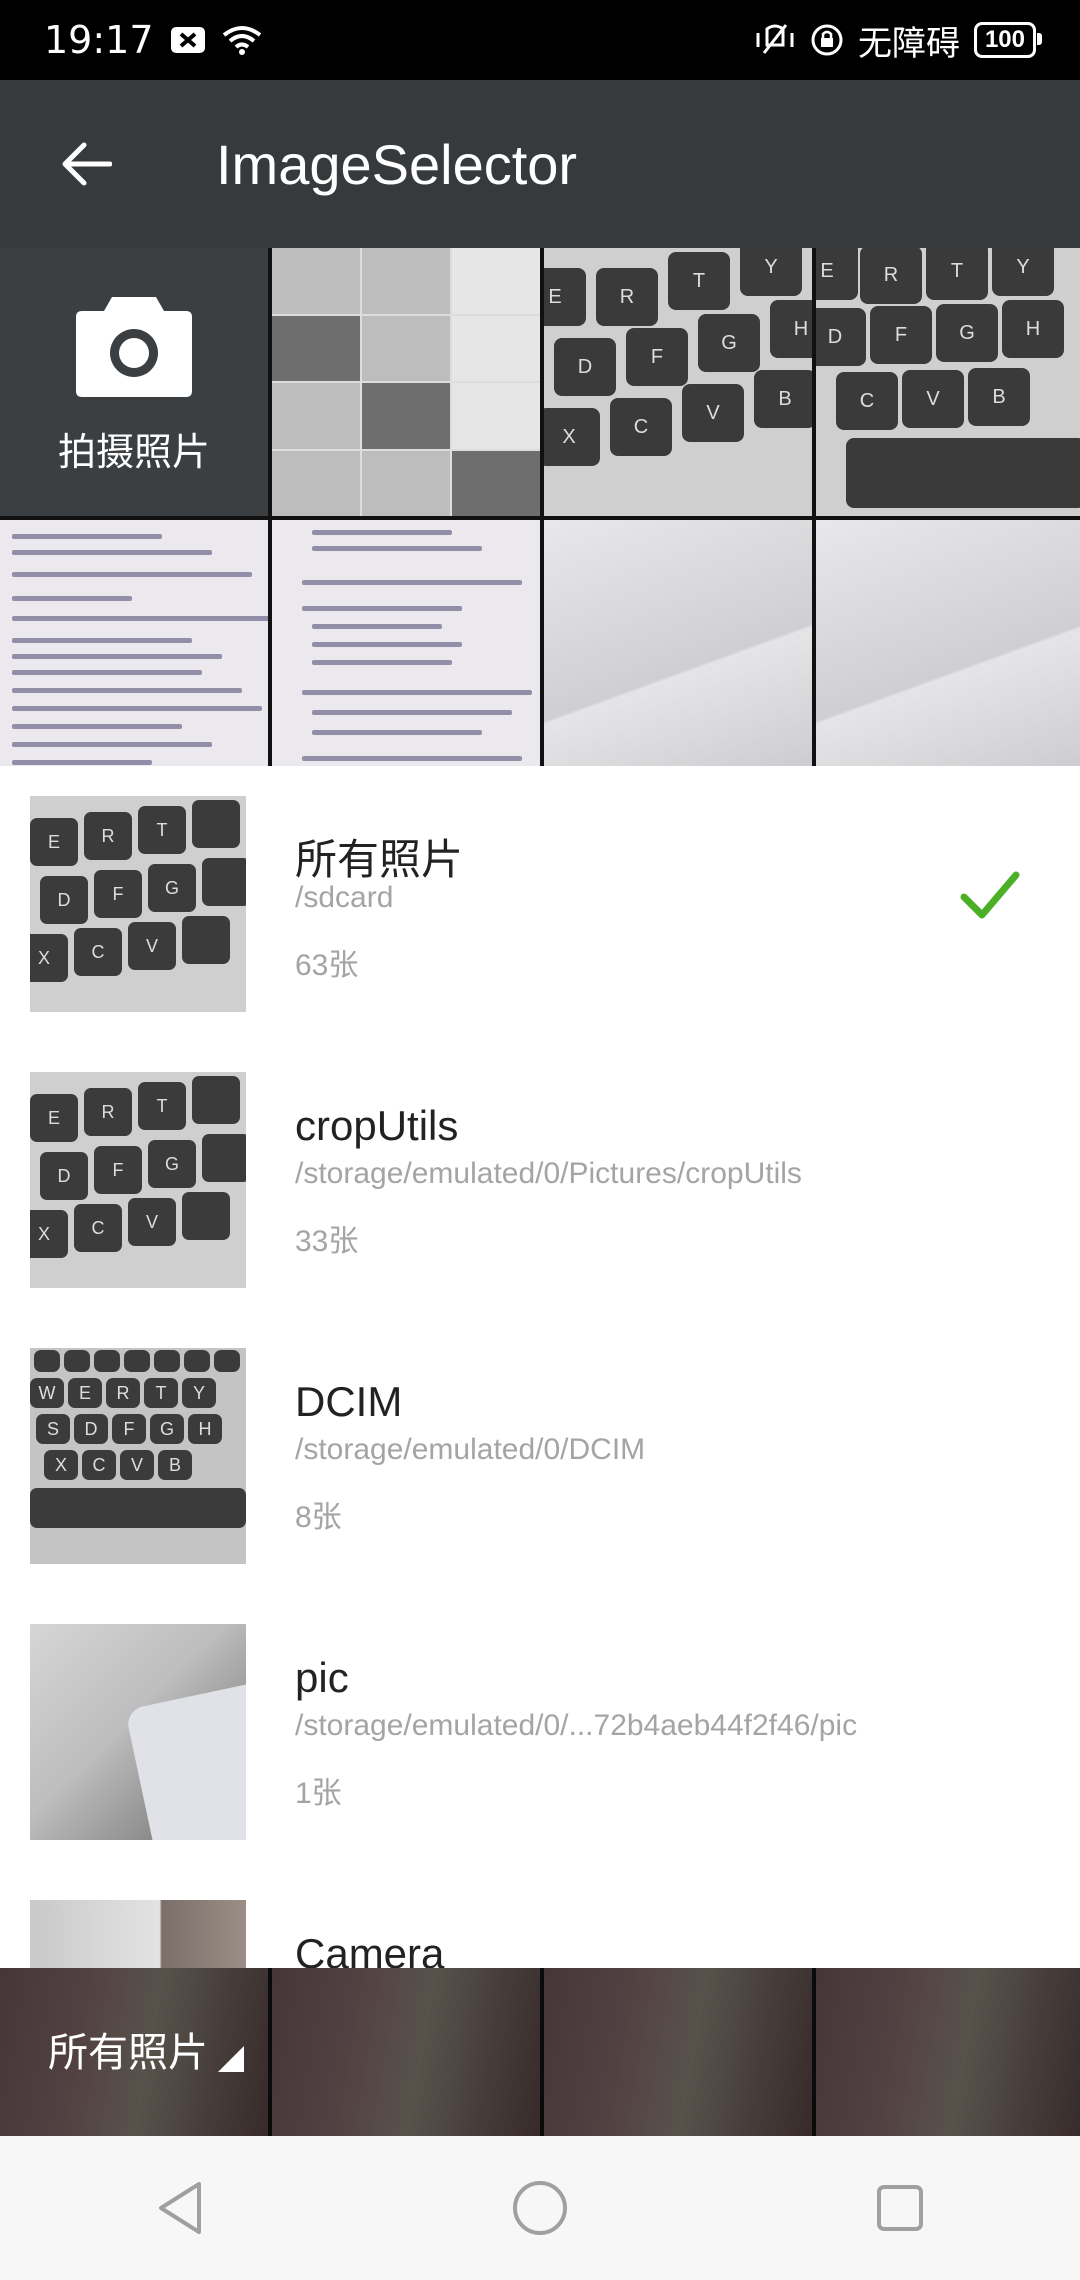  I want to click on album-count: 63张, so click(327, 965).